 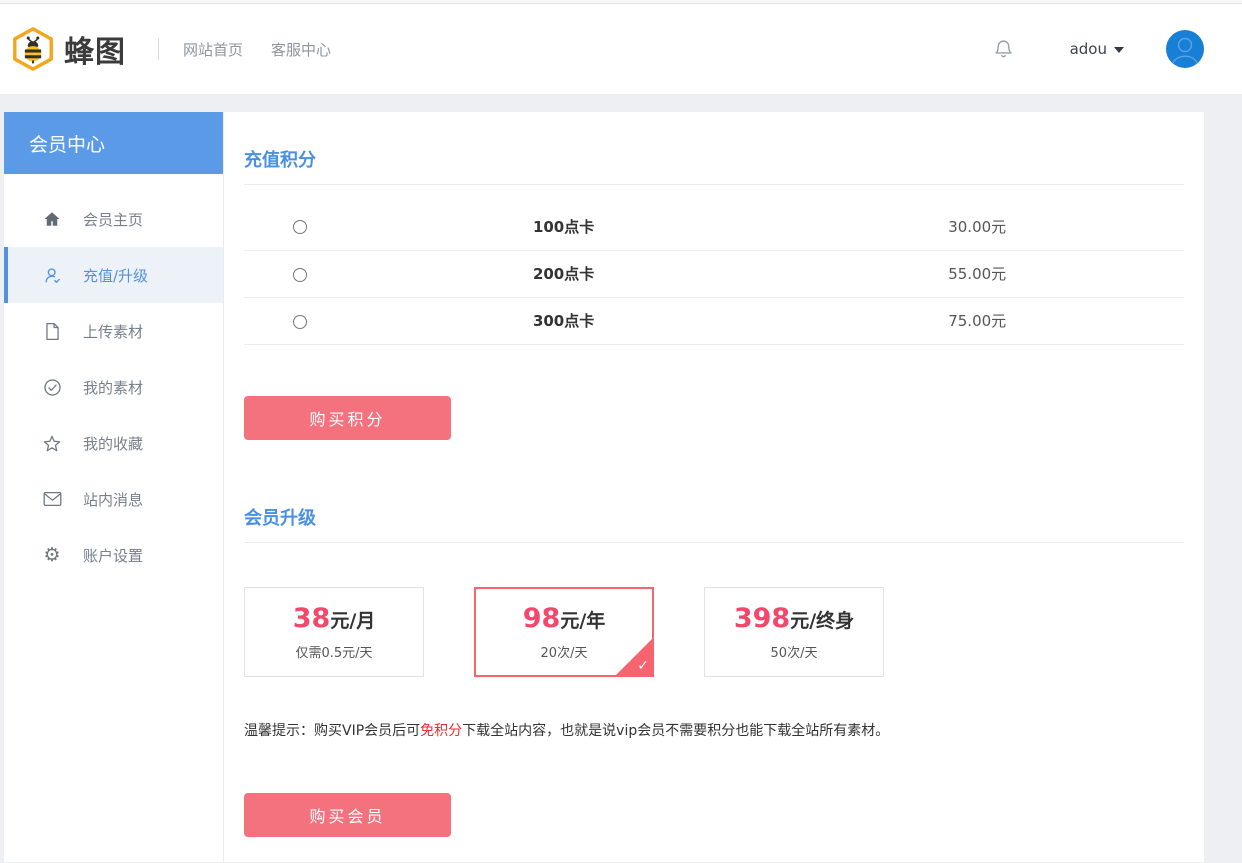 I want to click on plan-unit: 元/终身, so click(x=822, y=620).